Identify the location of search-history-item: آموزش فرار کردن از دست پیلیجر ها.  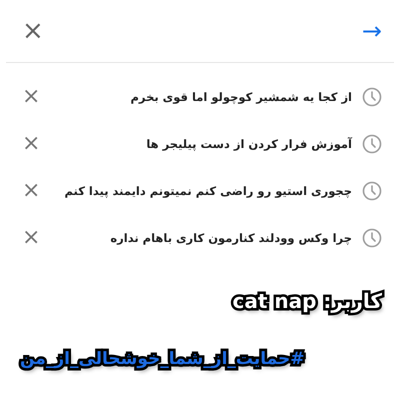
(203, 143).